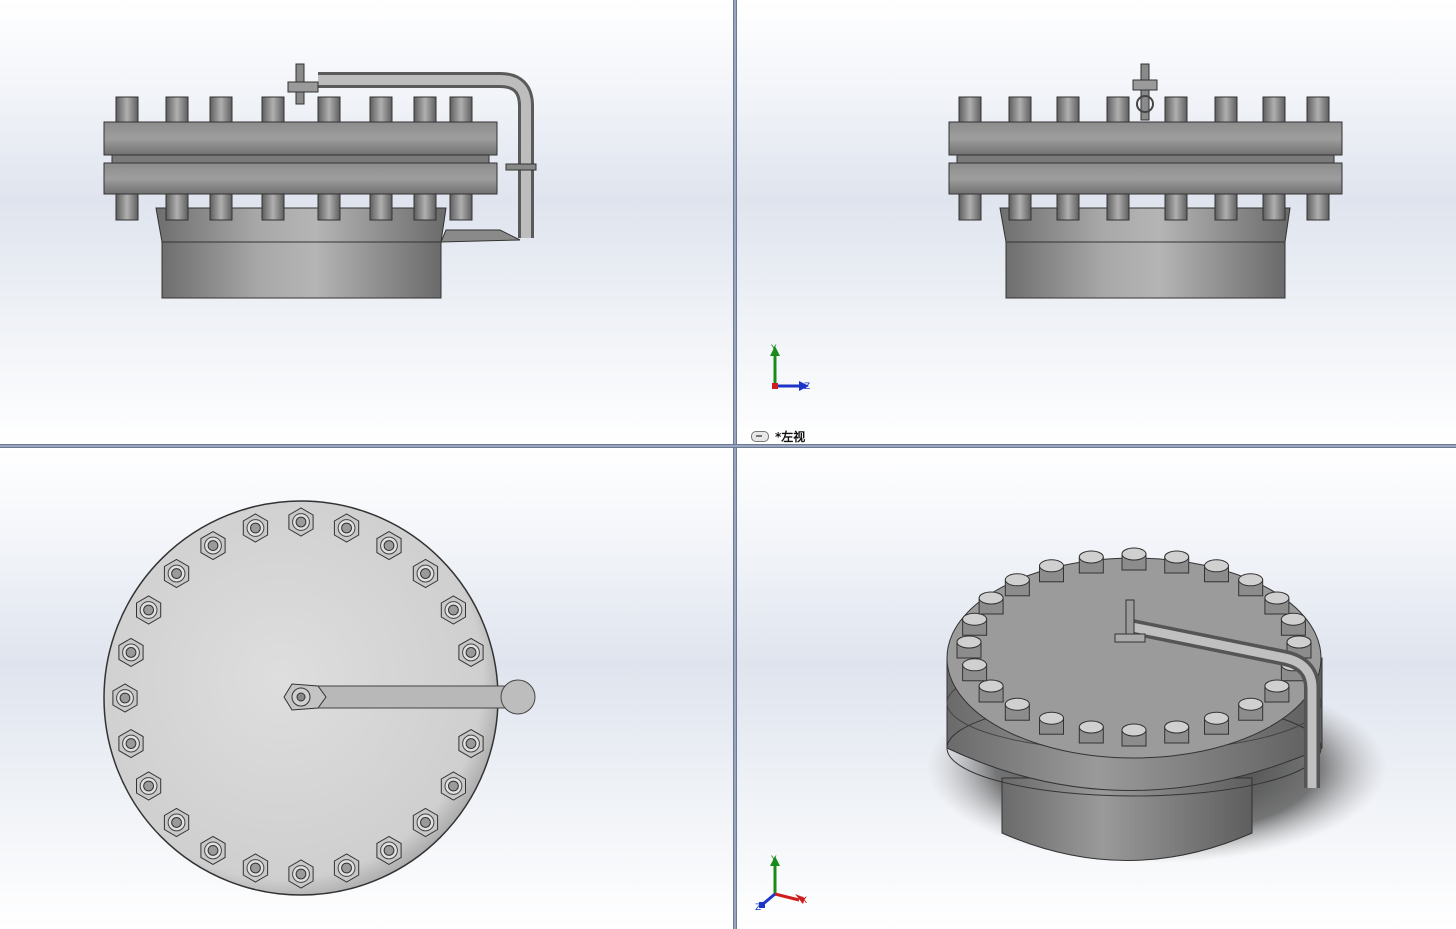 This screenshot has width=1456, height=929. Describe the element at coordinates (804, 901) in the screenshot. I see `triad-x-label: X` at that location.